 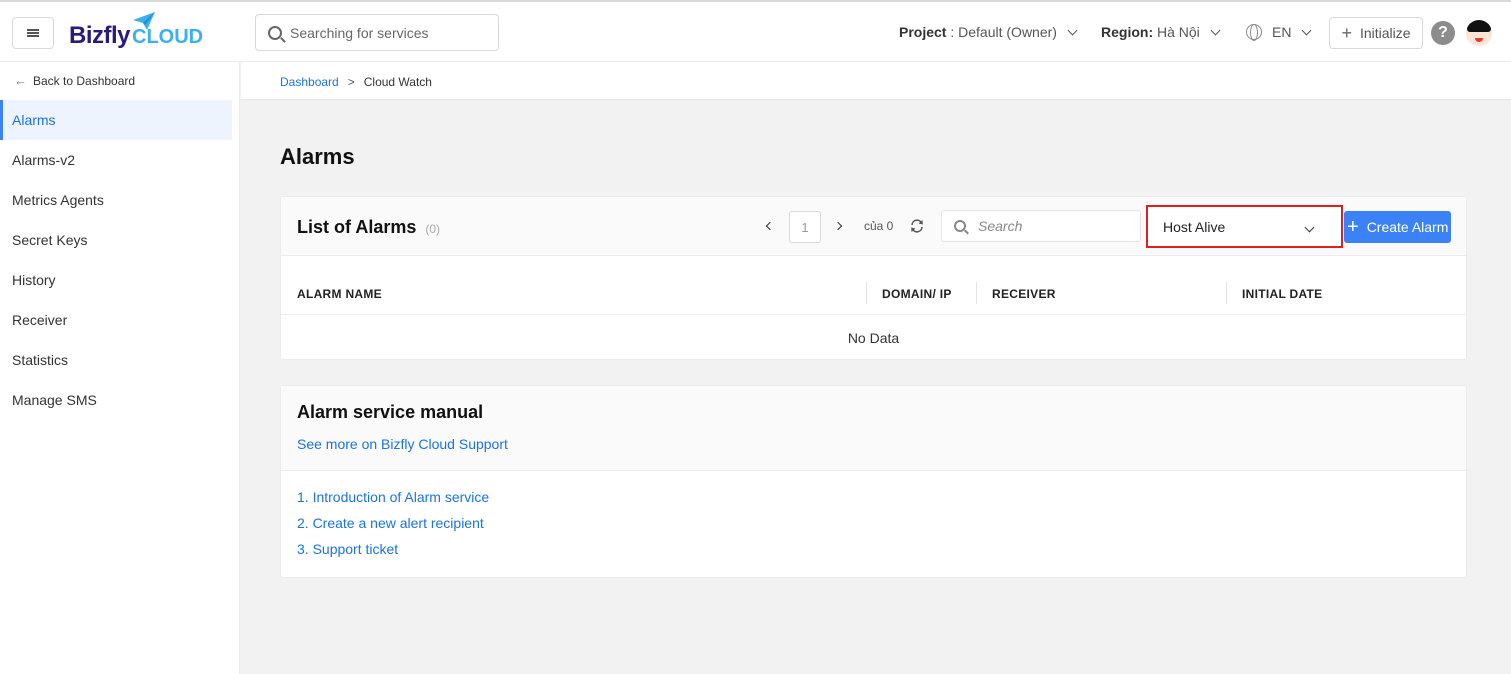 What do you see at coordinates (116, 320) in the screenshot?
I see `sidebar-item-receiver: Receiver` at bounding box center [116, 320].